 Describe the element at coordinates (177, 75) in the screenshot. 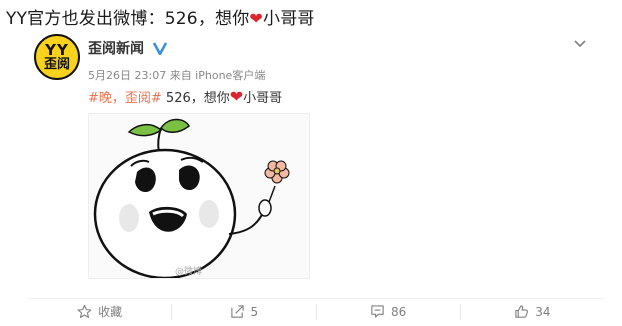

I see `post-meta: 5月26日 23:07 来自 iPhone客户端` at that location.